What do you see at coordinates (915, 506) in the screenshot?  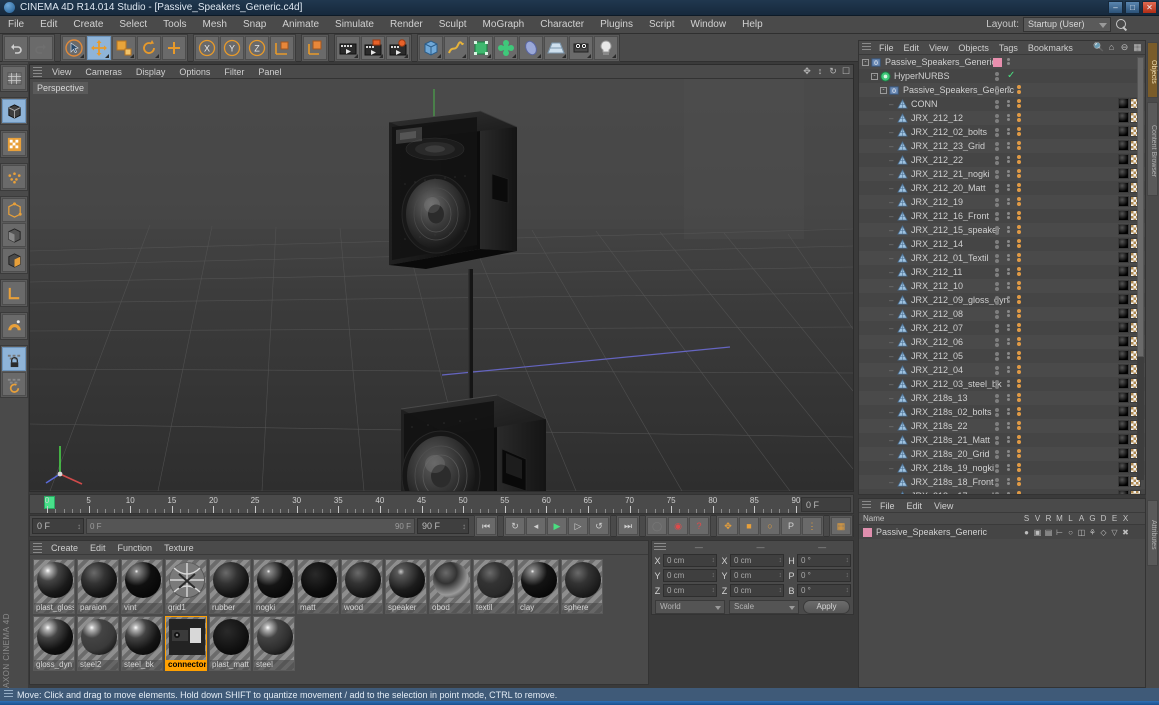 I see `attribute-menu-edit: Edit` at bounding box center [915, 506].